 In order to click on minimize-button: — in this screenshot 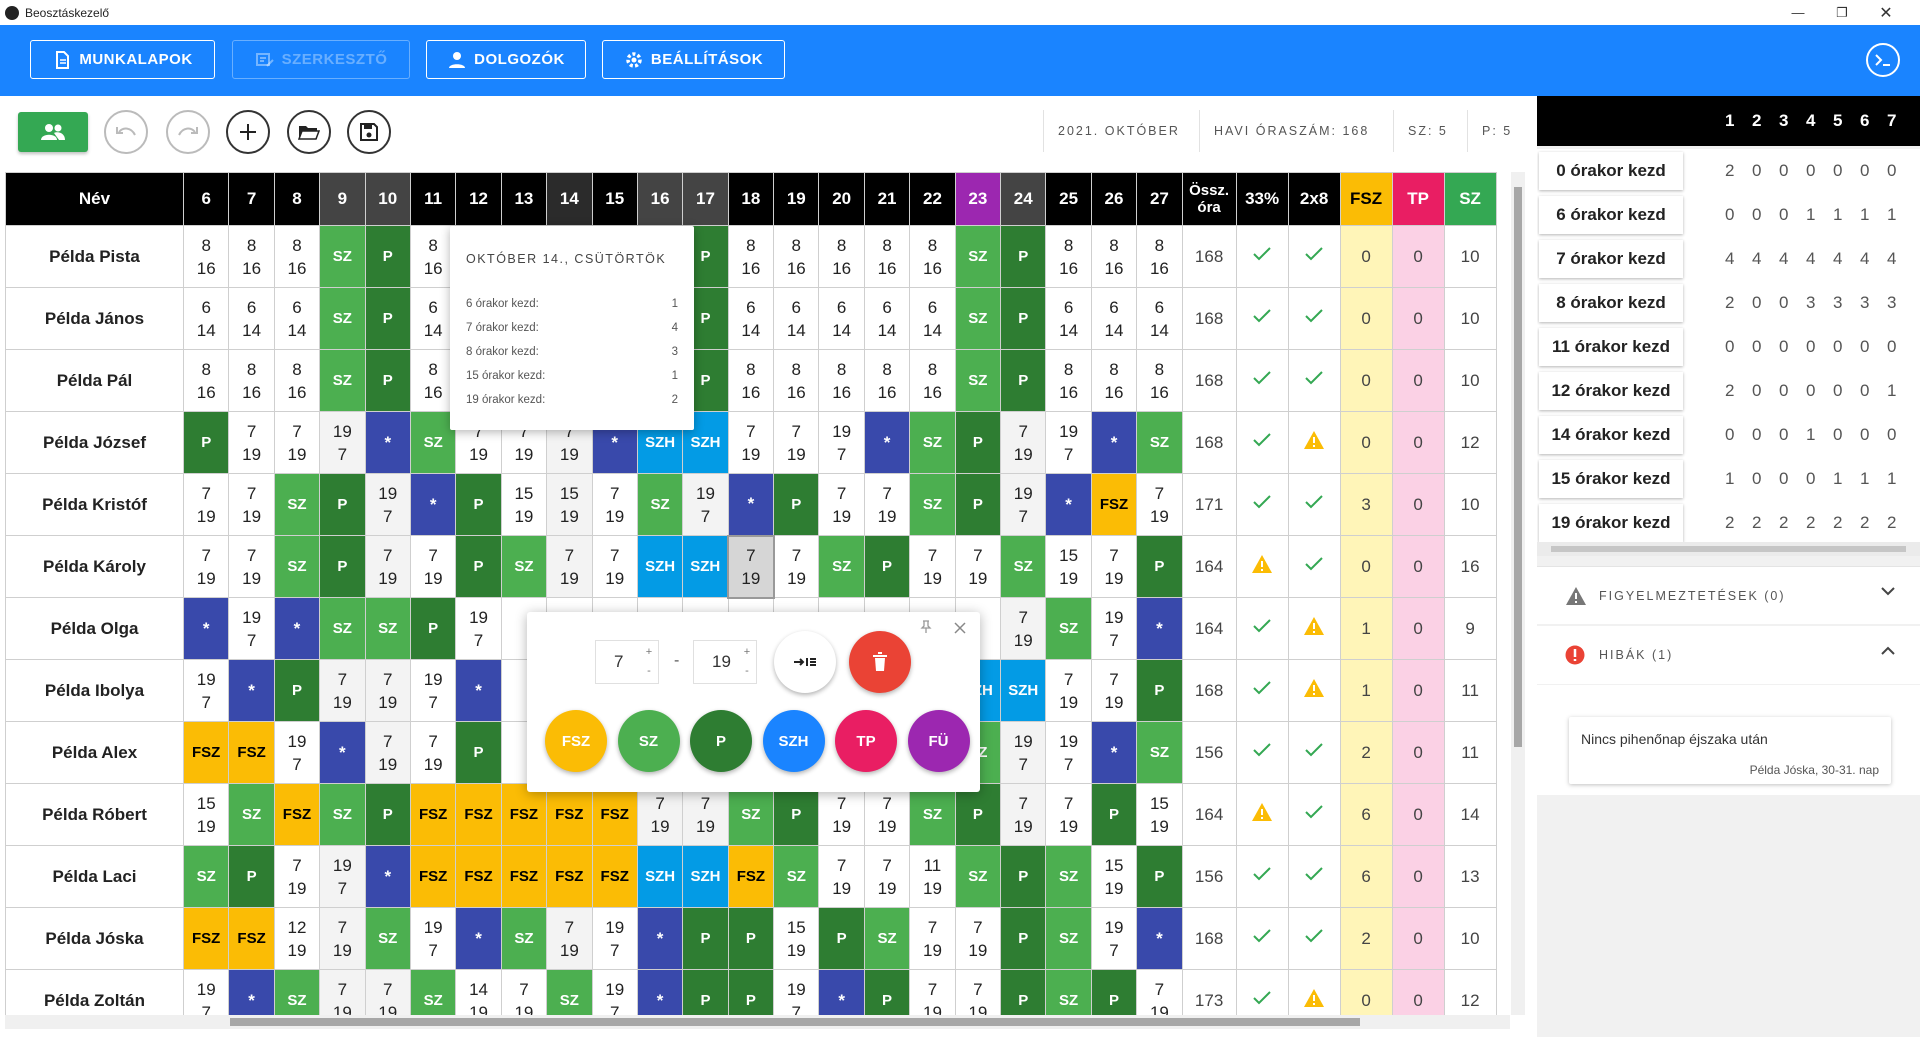, I will do `click(1798, 12)`.